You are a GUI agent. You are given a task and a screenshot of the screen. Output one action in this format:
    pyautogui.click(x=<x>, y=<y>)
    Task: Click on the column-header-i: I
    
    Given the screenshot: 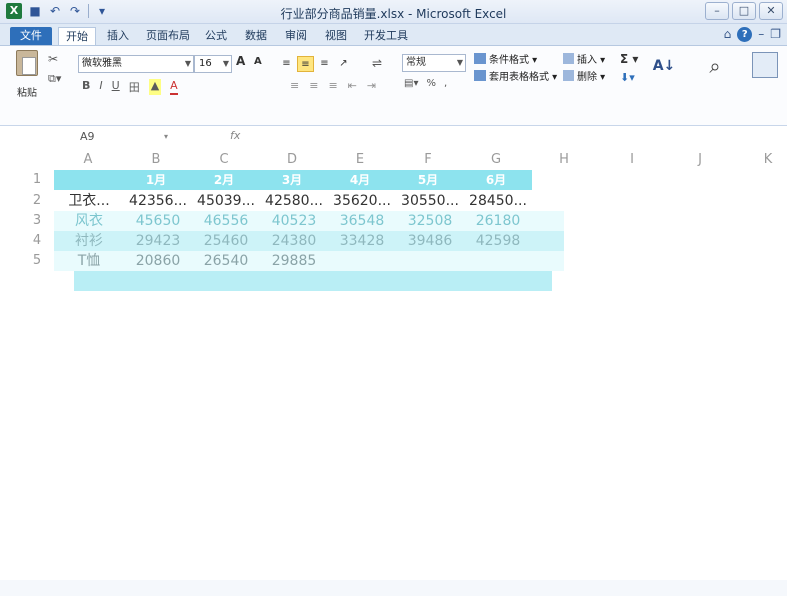 What is the action you would take?
    pyautogui.click(x=632, y=160)
    